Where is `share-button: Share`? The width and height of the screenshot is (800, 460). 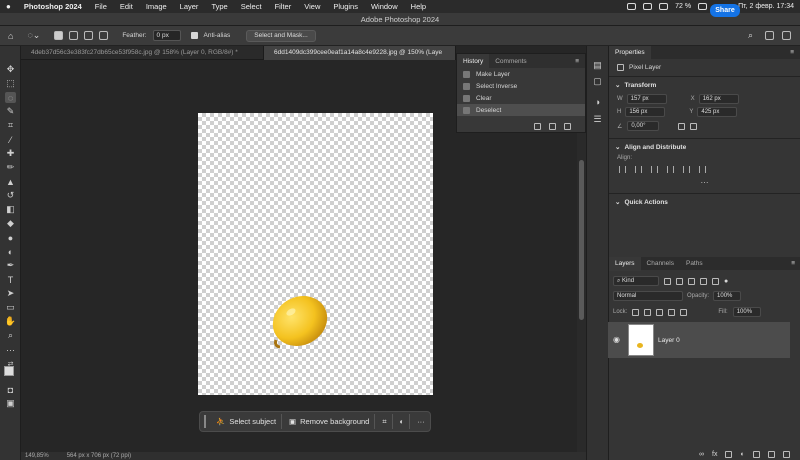 share-button: Share is located at coordinates (725, 10).